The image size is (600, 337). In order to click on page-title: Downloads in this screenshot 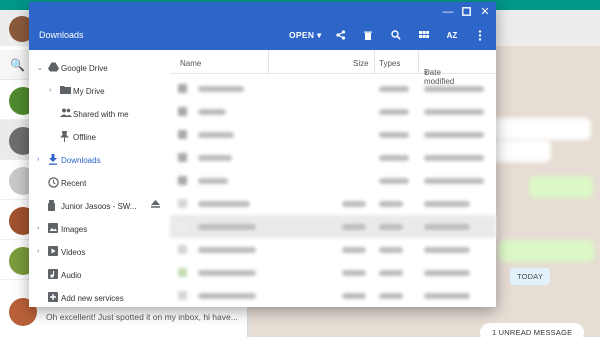, I will do `click(61, 35)`.